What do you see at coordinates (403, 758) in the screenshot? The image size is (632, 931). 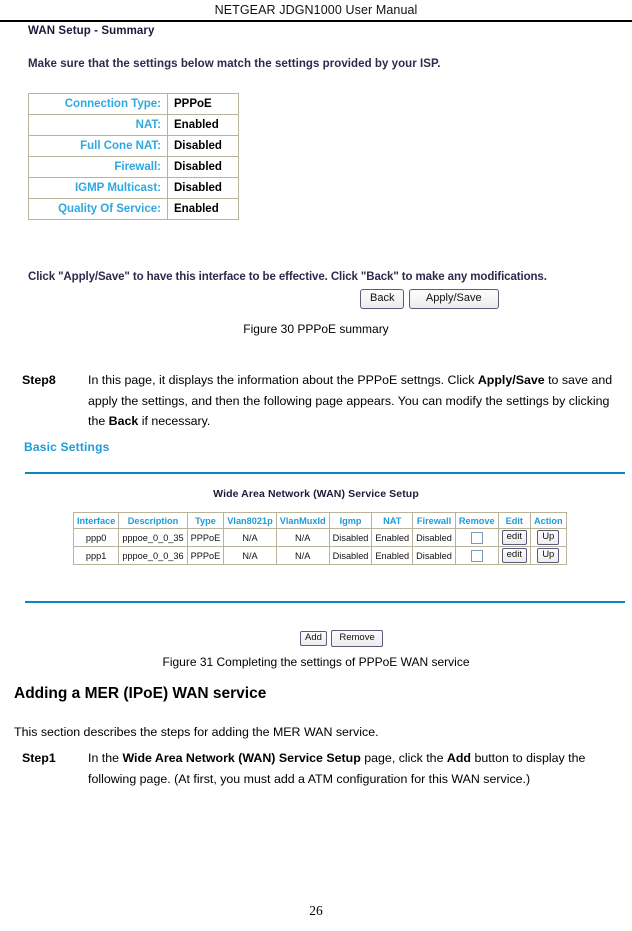 I see `step1-text-part-2: page, click the` at bounding box center [403, 758].